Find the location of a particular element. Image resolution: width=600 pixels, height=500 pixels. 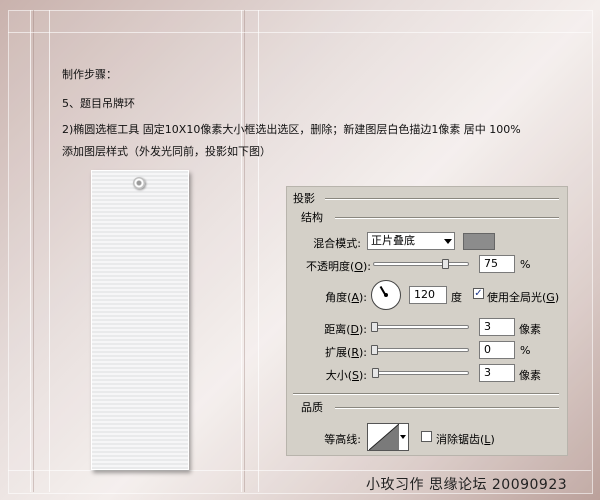

author-watermark: 小玫习作 思缘论坛 20090923 is located at coordinates (467, 485).